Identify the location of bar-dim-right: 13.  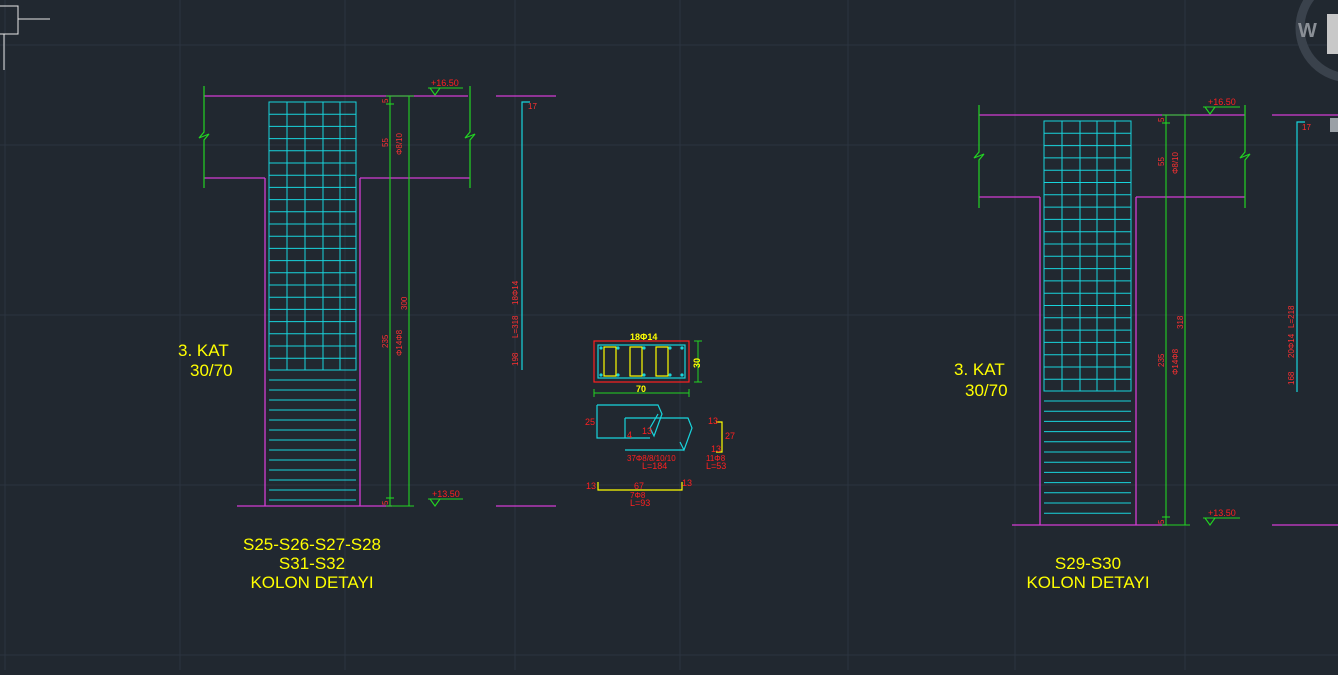
(687, 483).